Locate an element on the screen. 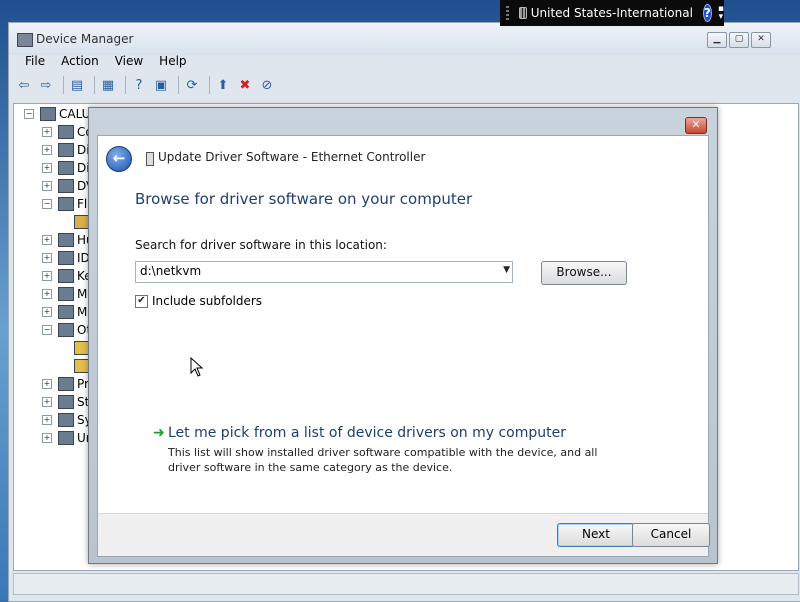  include-subfolders-label: Include subfolders is located at coordinates (207, 301).